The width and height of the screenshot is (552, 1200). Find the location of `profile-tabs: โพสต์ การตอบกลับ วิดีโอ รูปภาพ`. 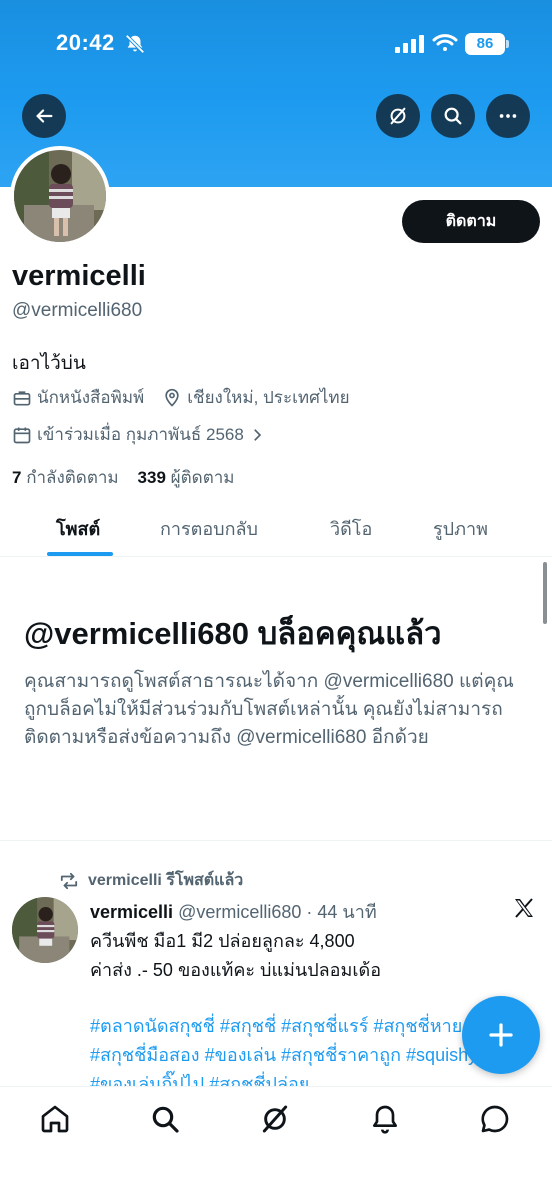

profile-tabs: โพสต์ การตอบกลับ วิดีโอ รูปภาพ is located at coordinates (276, 528).